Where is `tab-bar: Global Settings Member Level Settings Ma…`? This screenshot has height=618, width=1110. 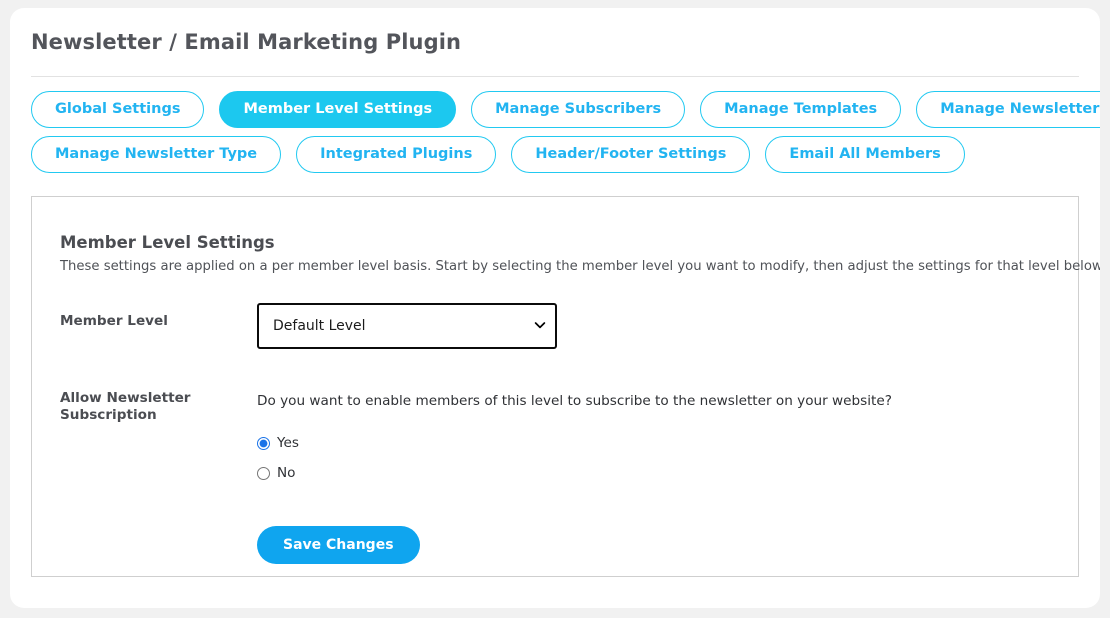 tab-bar: Global Settings Member Level Settings Ma… is located at coordinates (565, 136).